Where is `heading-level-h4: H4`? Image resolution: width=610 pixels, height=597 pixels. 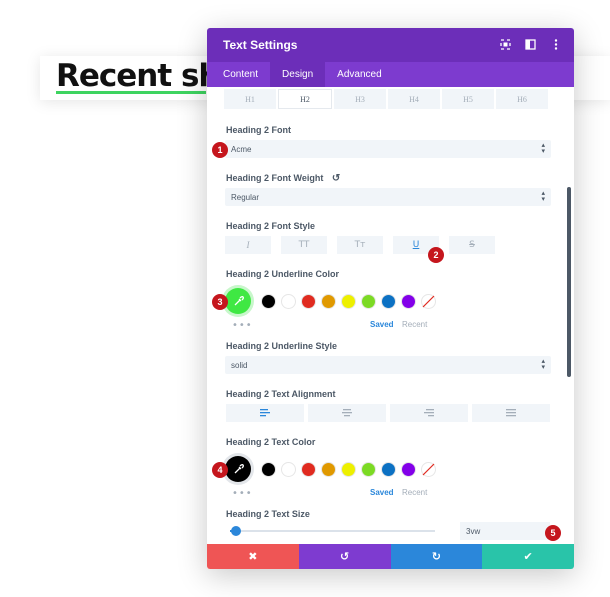 heading-level-h4: H4 is located at coordinates (414, 99).